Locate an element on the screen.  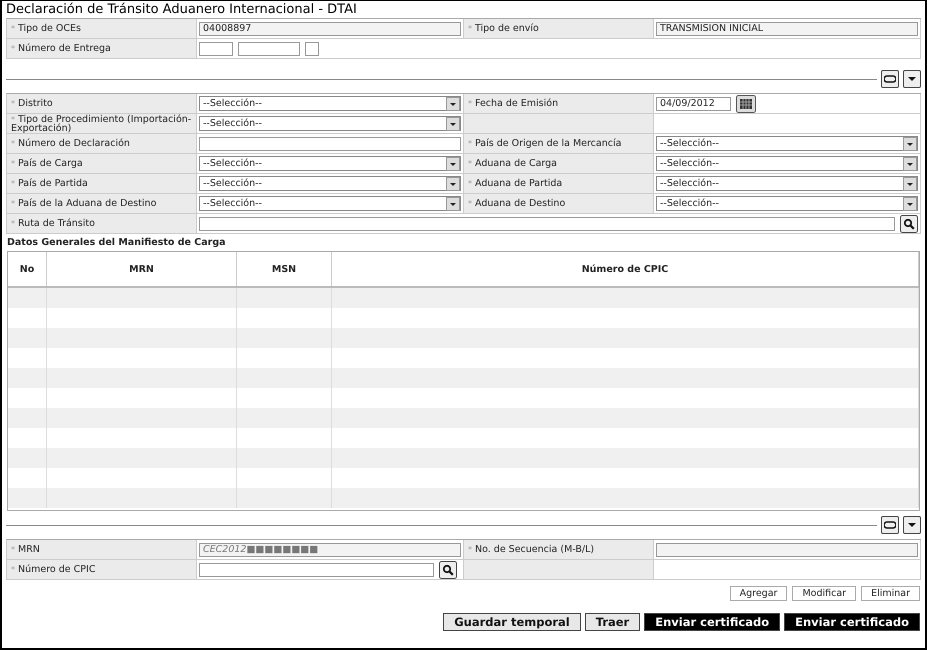
field-label: * Fecha de Emisión is located at coordinates (513, 103).